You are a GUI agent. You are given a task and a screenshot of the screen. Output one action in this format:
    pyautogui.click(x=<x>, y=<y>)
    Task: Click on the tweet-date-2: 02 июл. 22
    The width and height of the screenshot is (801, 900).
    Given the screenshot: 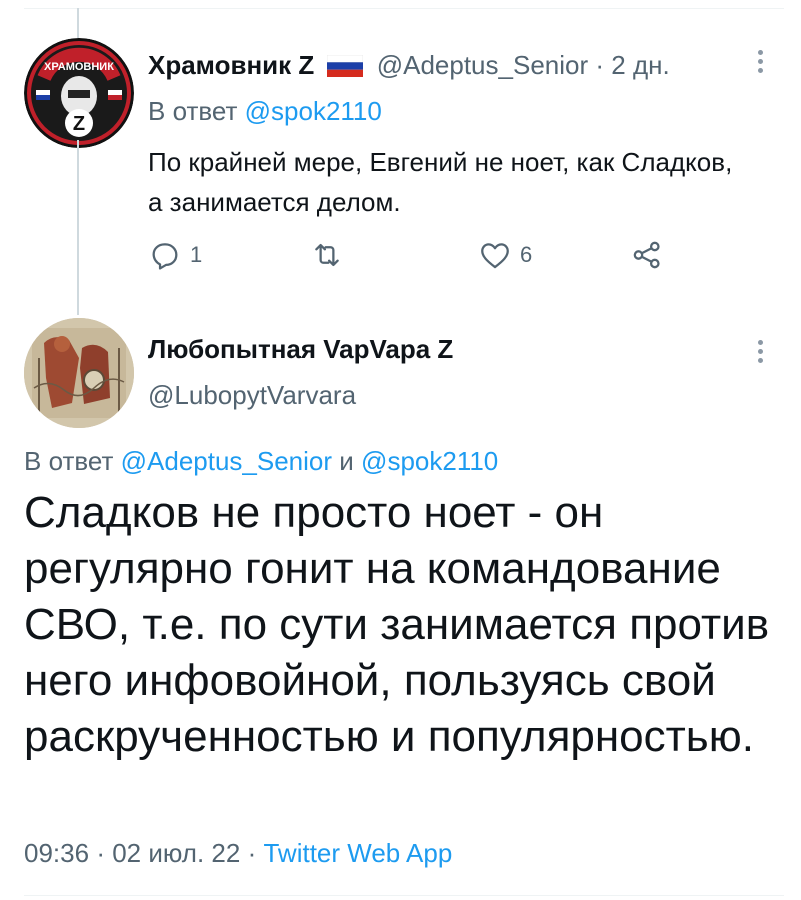 What is the action you would take?
    pyautogui.click(x=176, y=853)
    